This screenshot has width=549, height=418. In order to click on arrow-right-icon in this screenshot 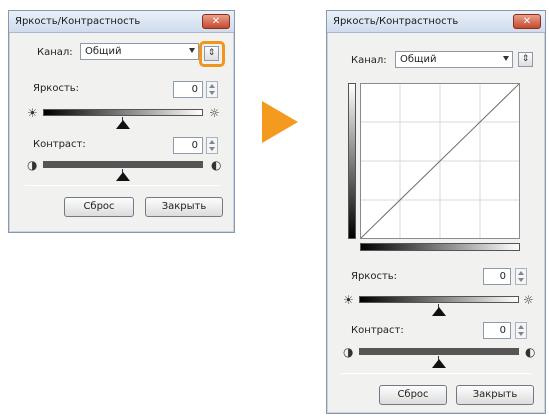, I will do `click(280, 122)`.